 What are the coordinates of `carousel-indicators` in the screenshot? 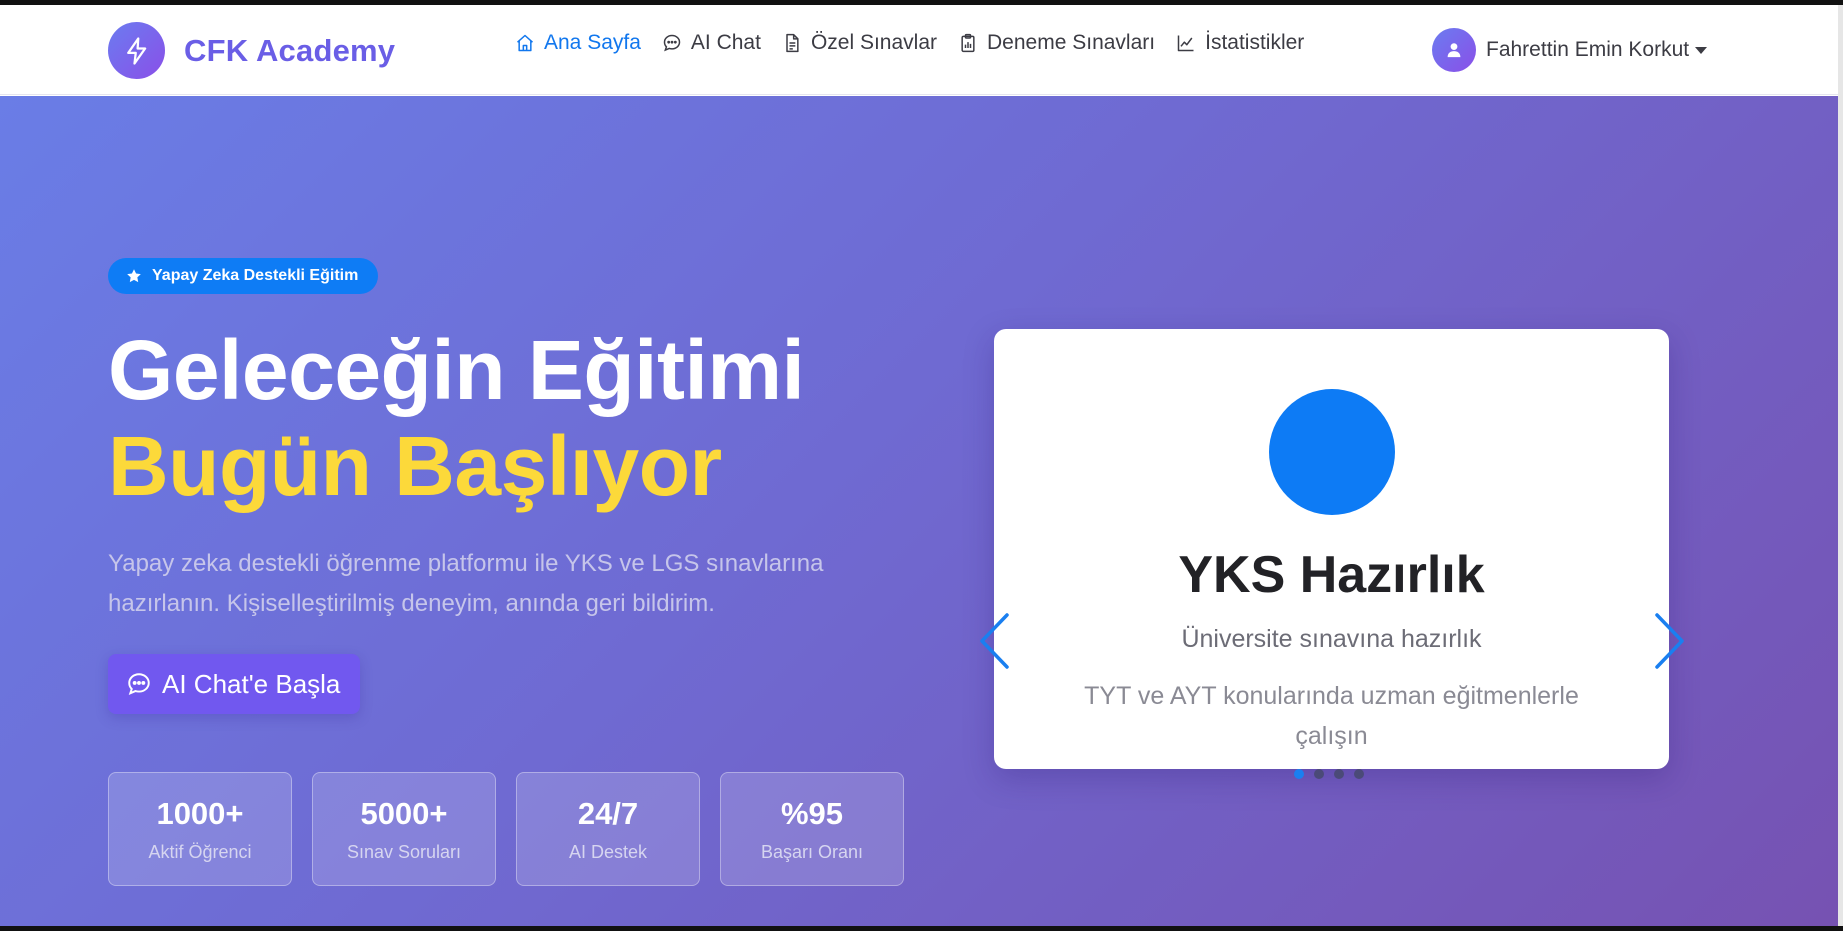 It's located at (1334, 774).